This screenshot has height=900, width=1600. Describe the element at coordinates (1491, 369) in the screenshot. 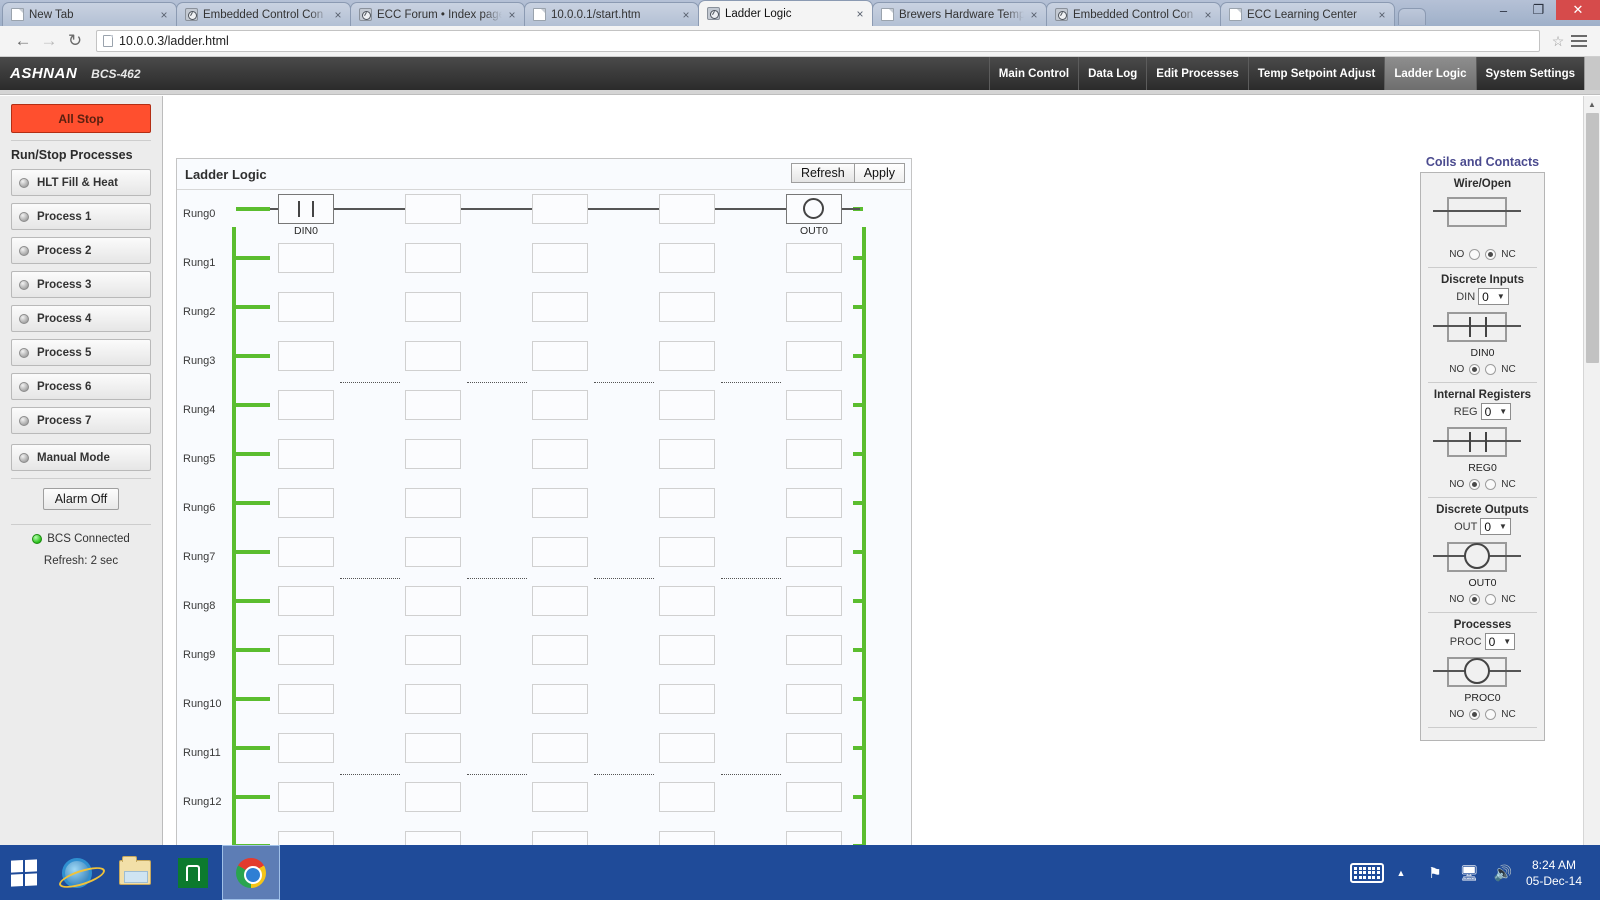

I see `radio-nc-din` at that location.